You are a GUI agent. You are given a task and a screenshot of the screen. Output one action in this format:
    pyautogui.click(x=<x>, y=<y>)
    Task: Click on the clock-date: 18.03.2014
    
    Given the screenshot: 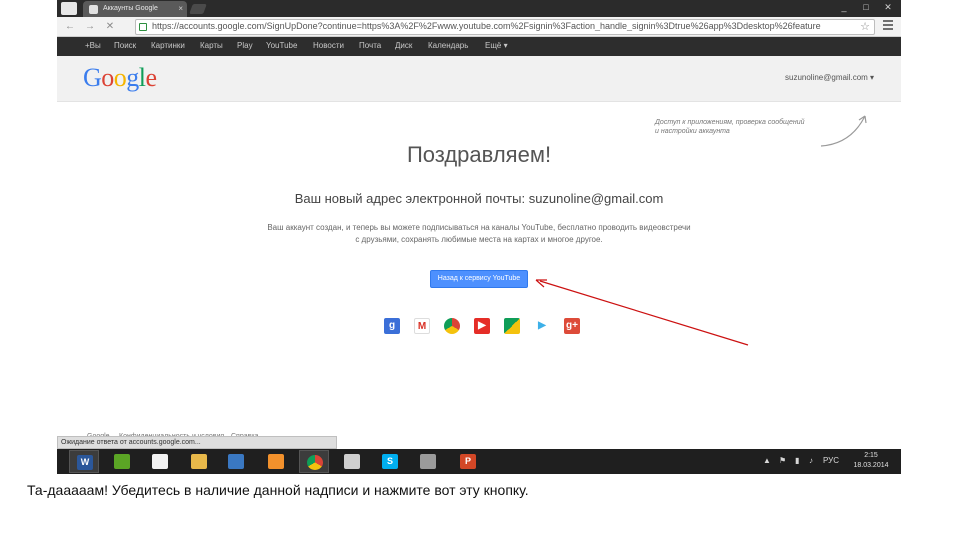 What is the action you would take?
    pyautogui.click(x=871, y=465)
    